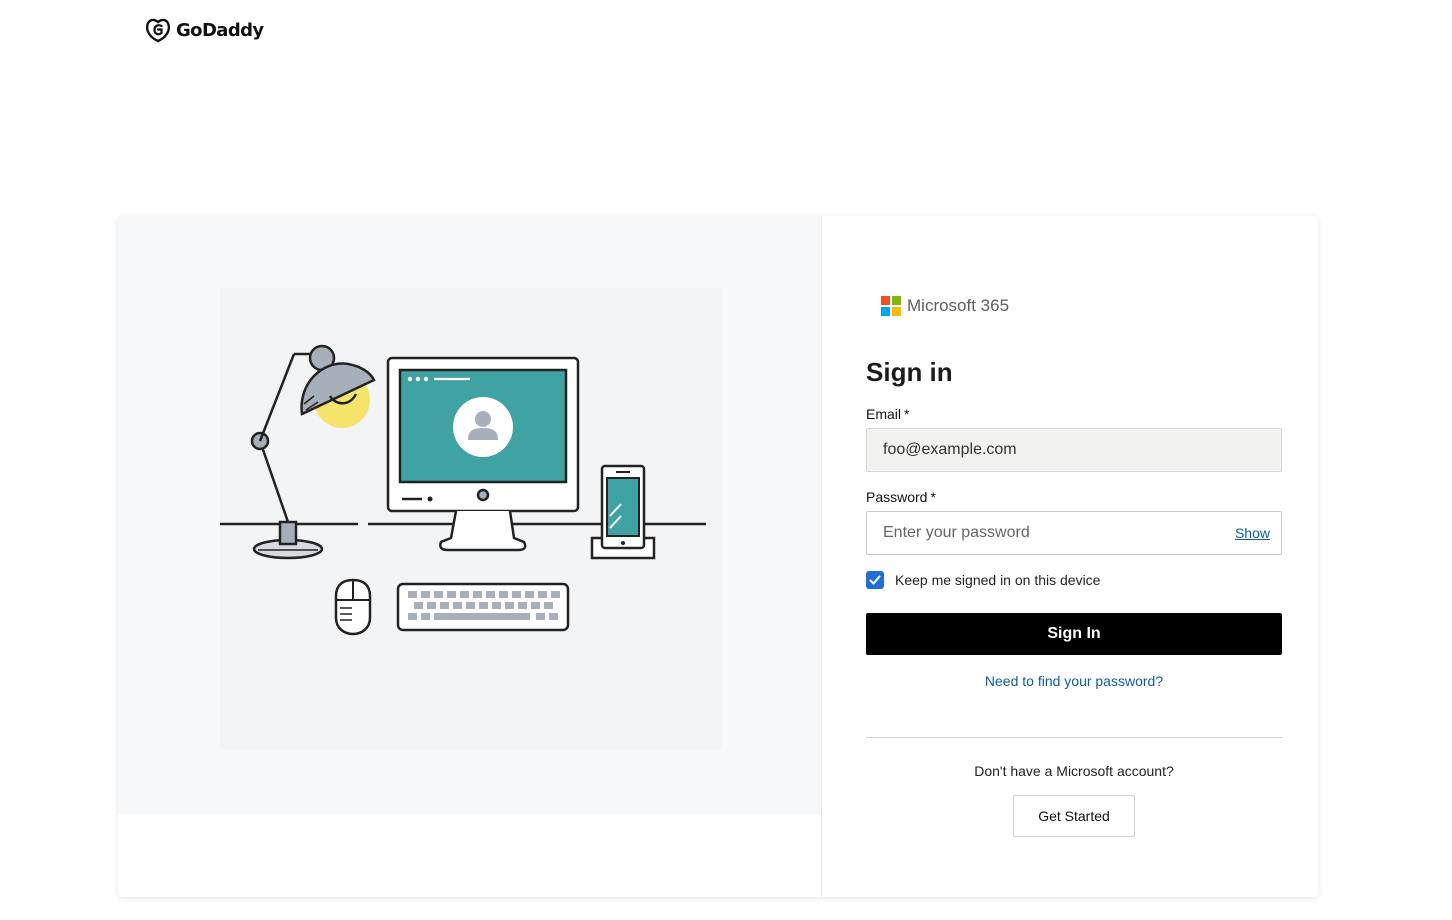 The image size is (1452, 920). Describe the element at coordinates (958, 305) in the screenshot. I see `product-name: Microsoft 365` at that location.